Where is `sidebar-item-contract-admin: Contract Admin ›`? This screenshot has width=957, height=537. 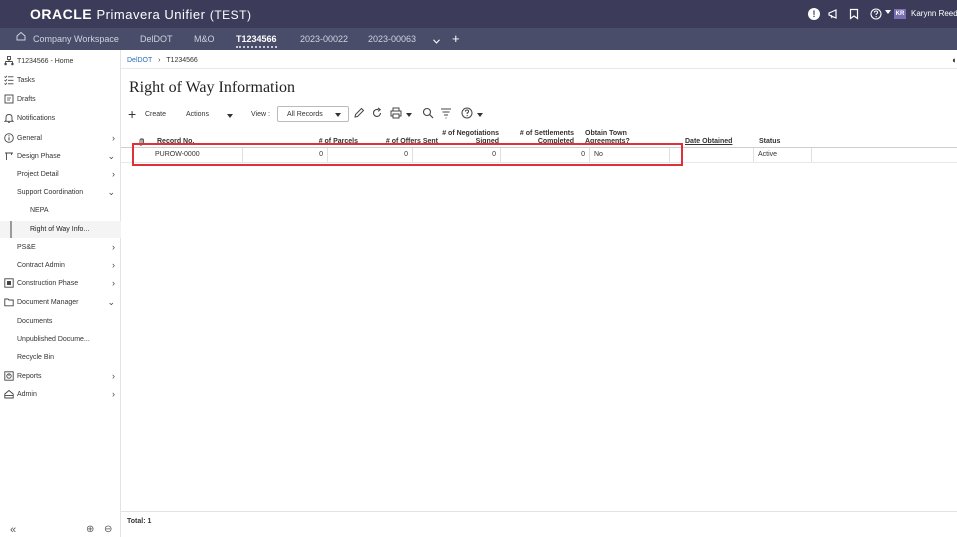
sidebar-item-contract-admin: Contract Admin › is located at coordinates (60, 265).